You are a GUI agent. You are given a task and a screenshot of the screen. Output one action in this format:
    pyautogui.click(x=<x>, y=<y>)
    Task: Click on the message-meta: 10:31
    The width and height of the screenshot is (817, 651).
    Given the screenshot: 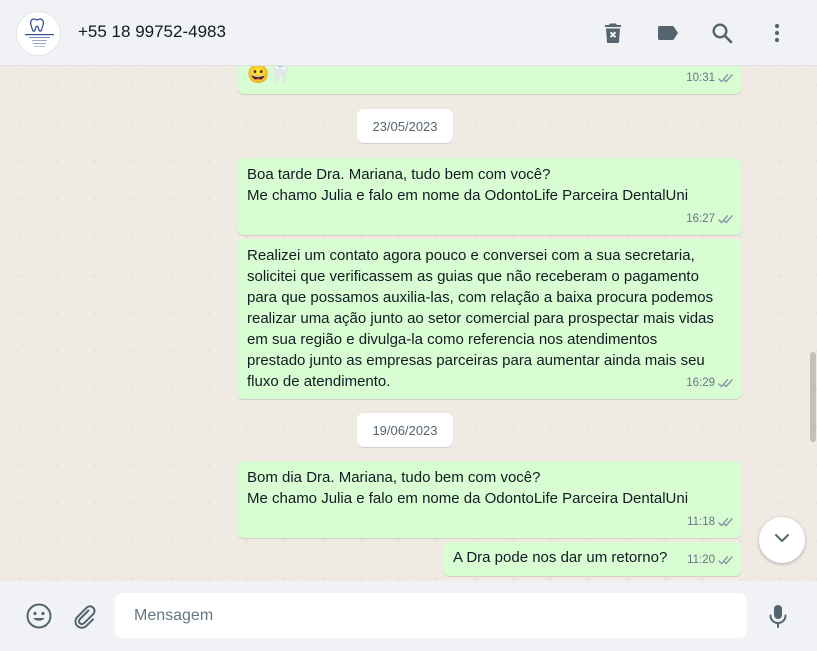 What is the action you would take?
    pyautogui.click(x=710, y=78)
    